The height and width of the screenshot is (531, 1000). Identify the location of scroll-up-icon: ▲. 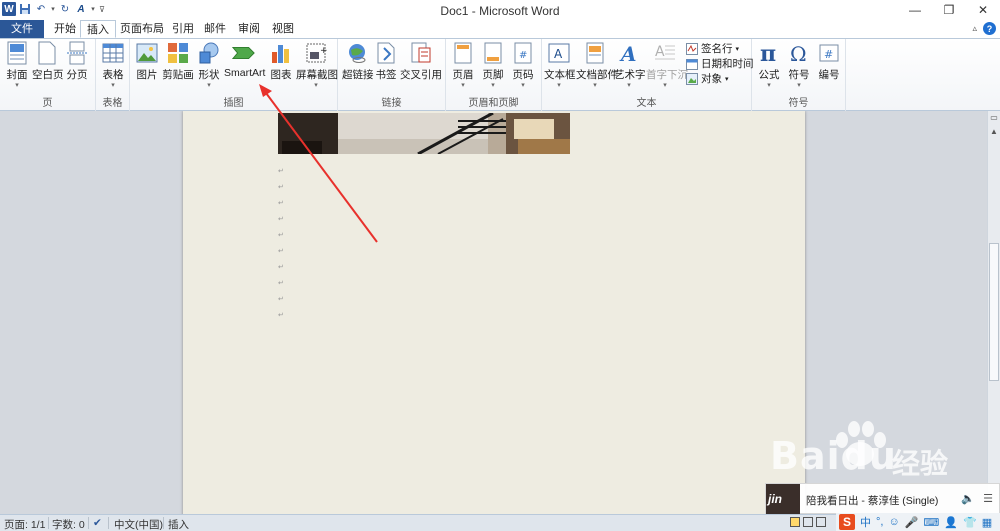
(994, 133).